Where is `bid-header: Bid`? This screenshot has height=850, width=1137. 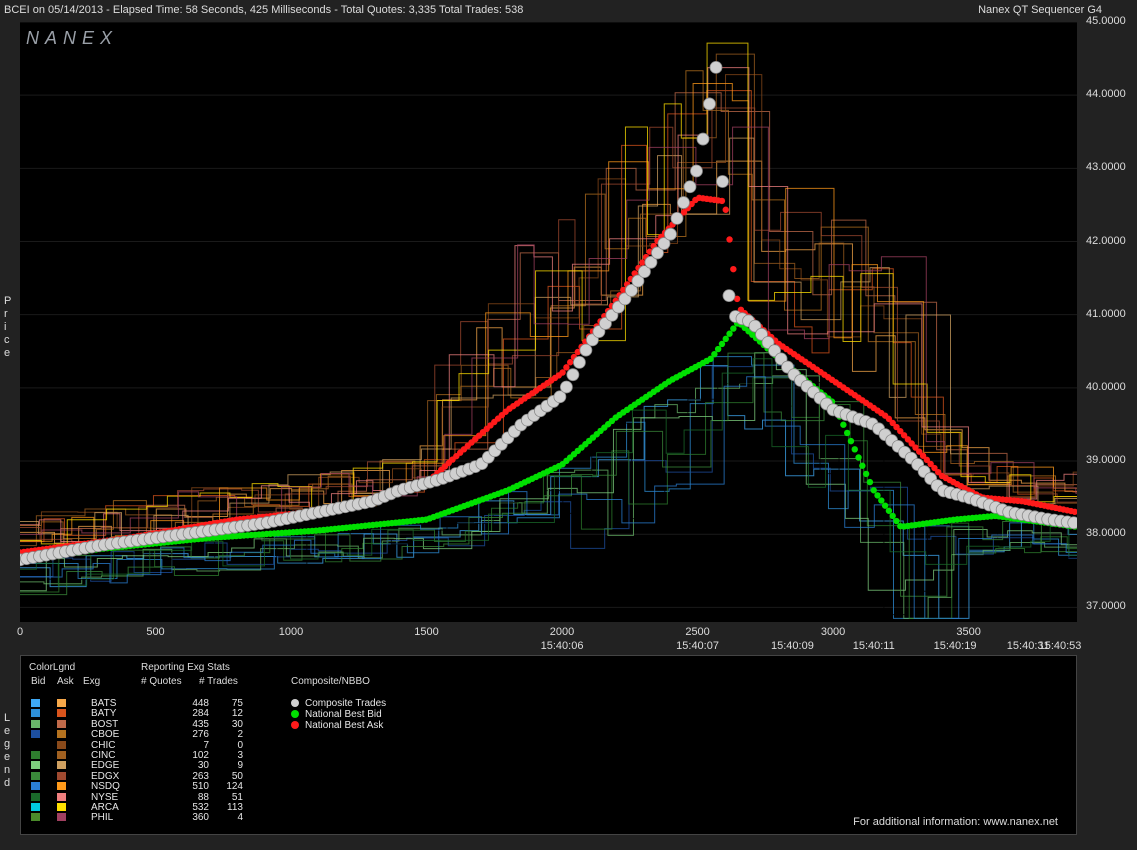 bid-header: Bid is located at coordinates (38, 681).